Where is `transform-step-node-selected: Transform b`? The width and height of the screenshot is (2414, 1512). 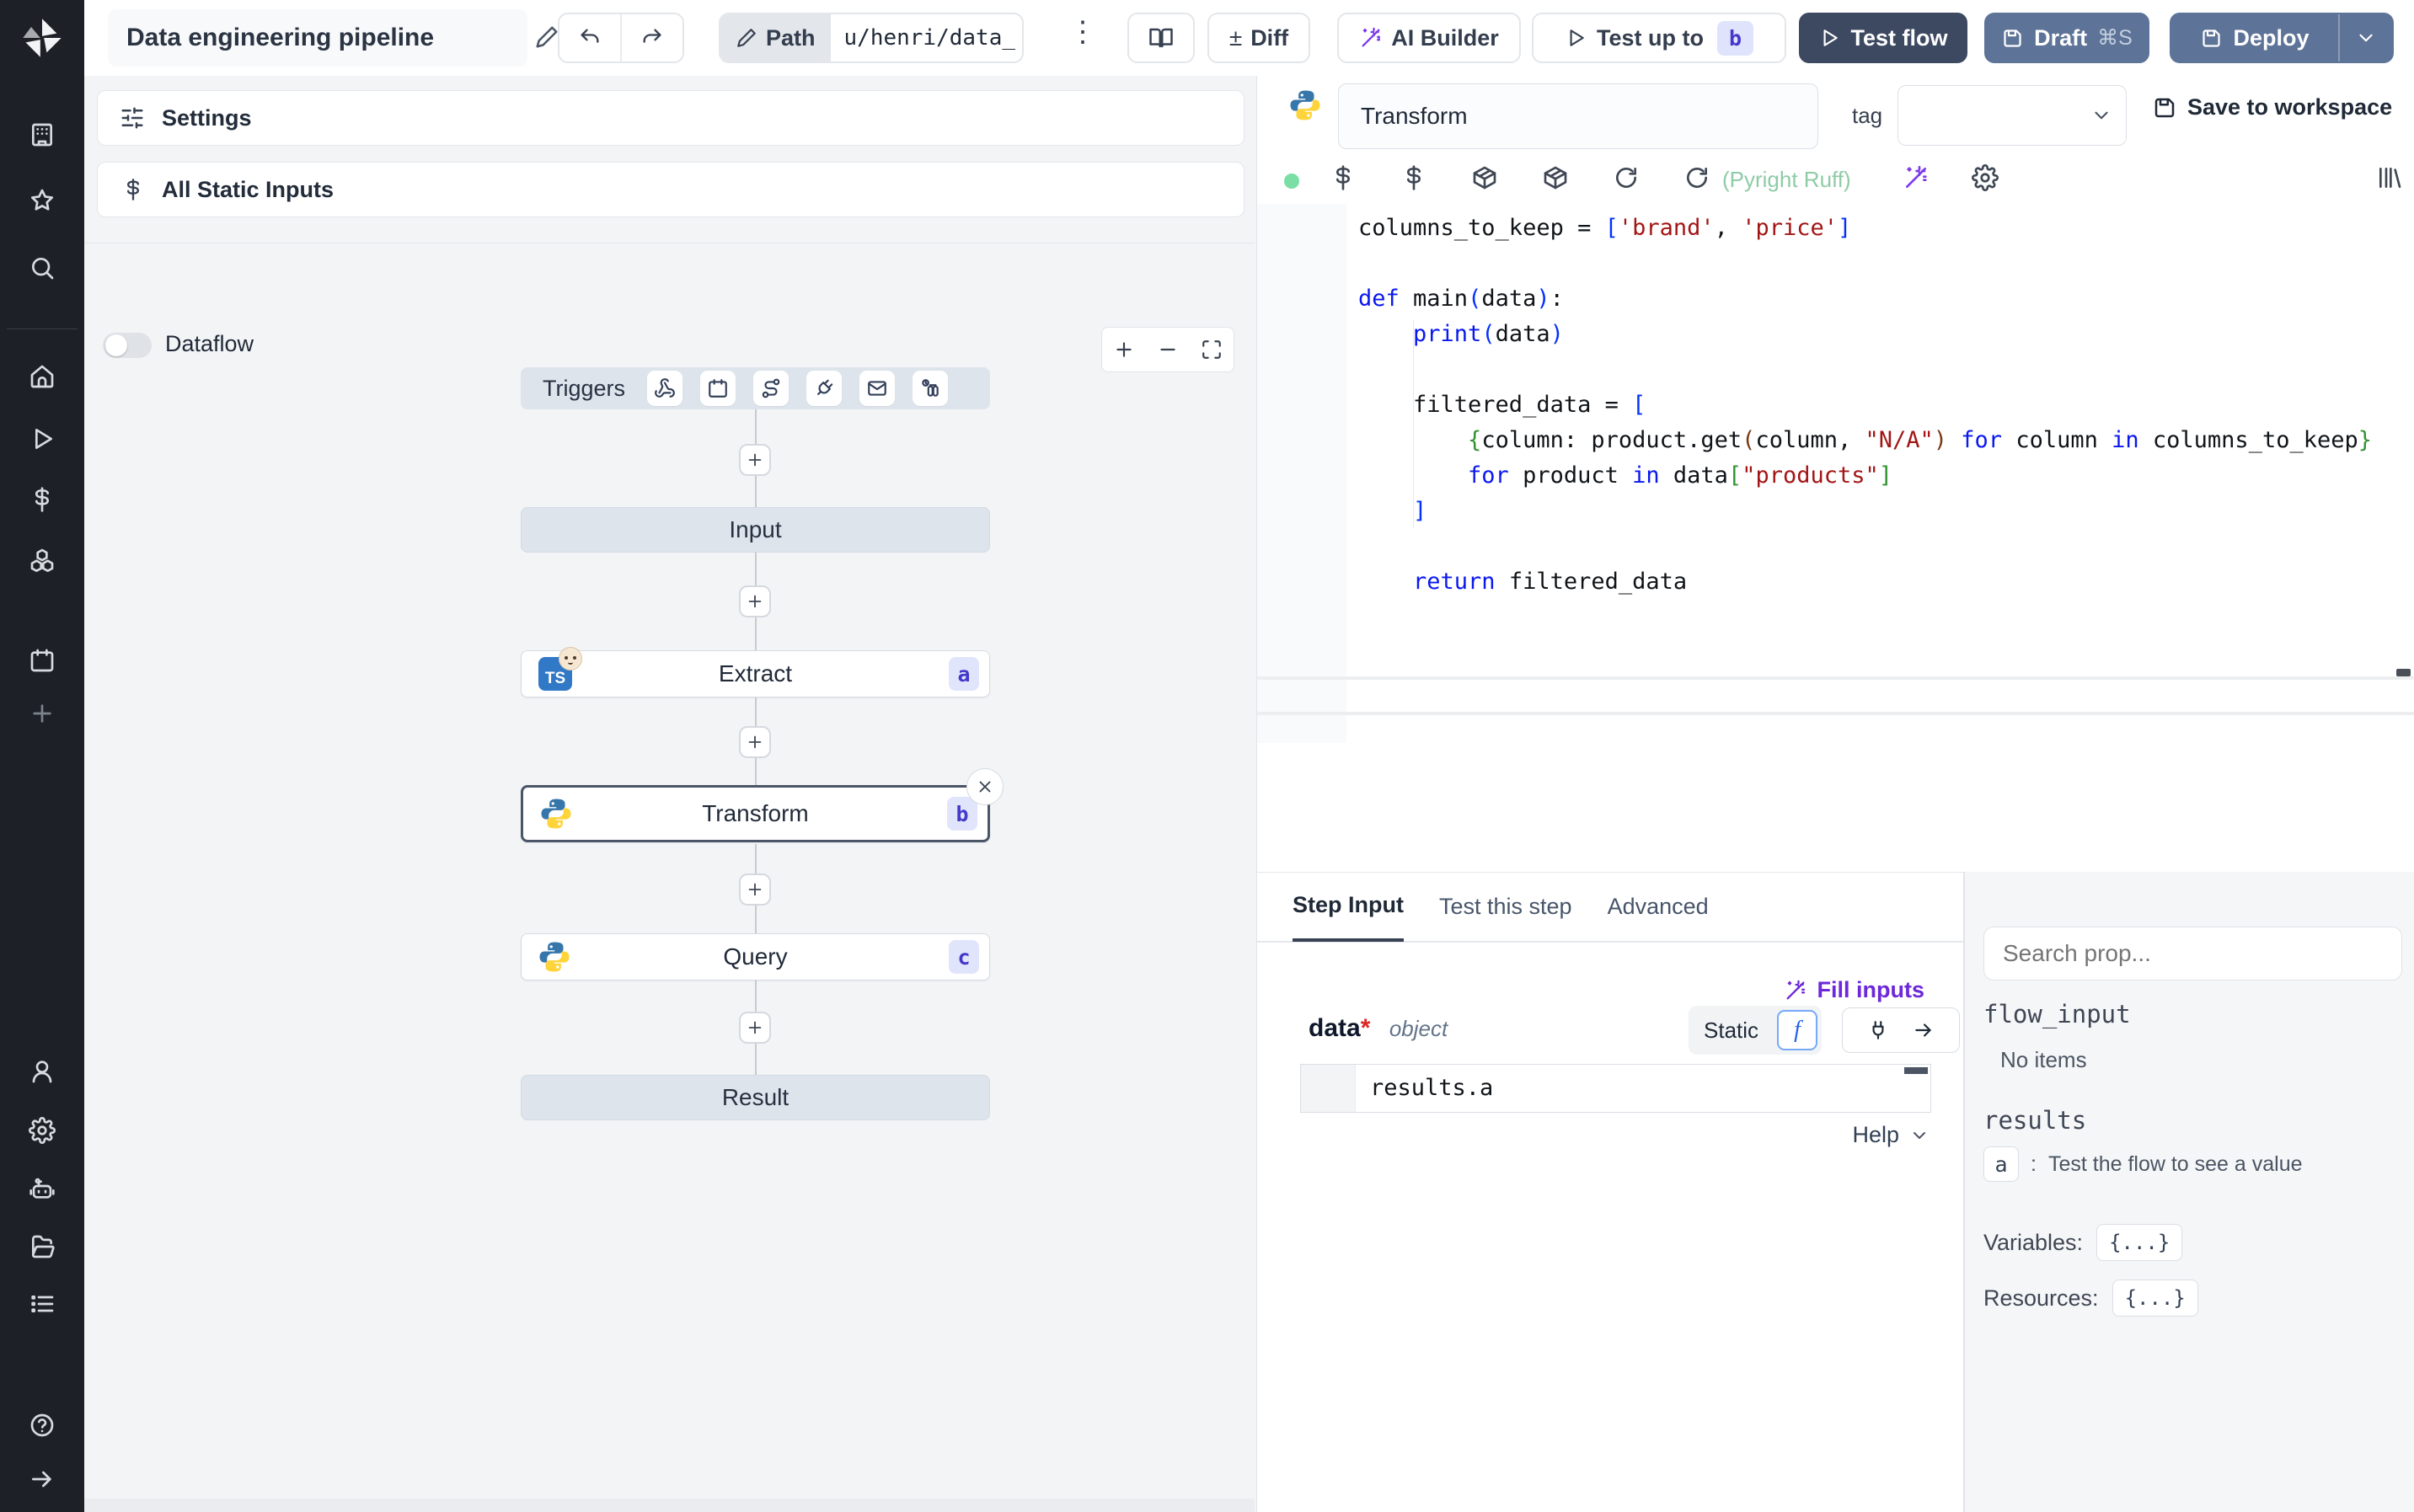
transform-step-node-selected: Transform b is located at coordinates (755, 813).